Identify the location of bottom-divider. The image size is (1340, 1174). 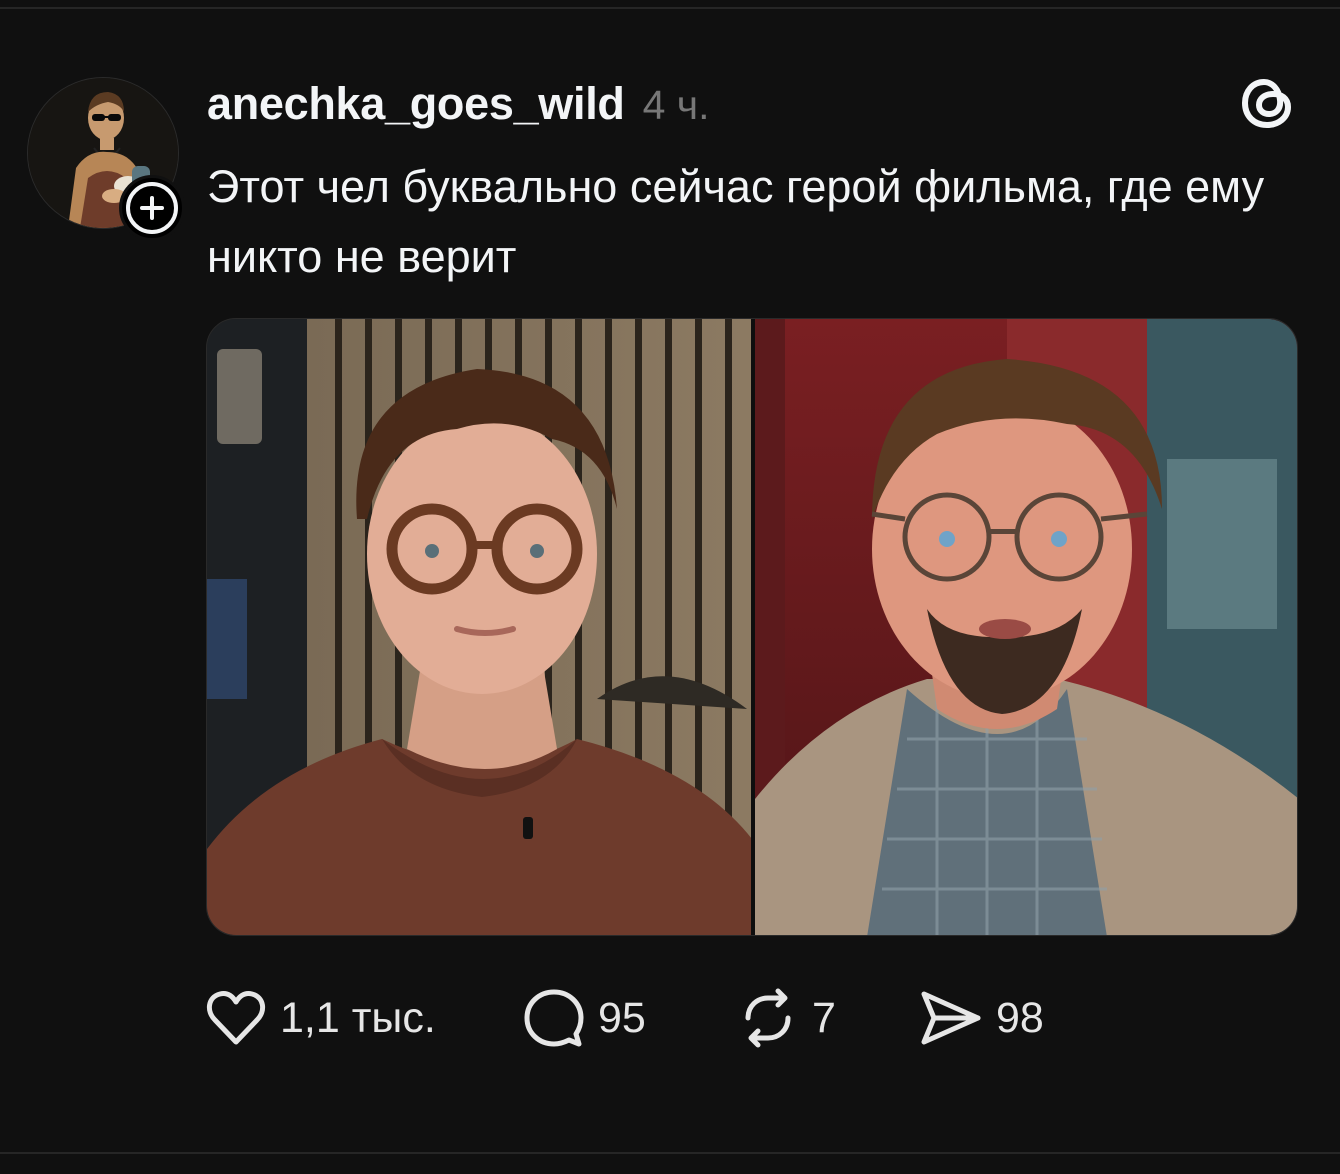
(670, 1153).